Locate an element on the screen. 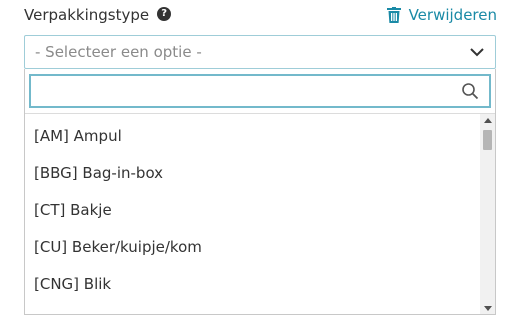  list-item: [CT] Bakje is located at coordinates (252, 210).